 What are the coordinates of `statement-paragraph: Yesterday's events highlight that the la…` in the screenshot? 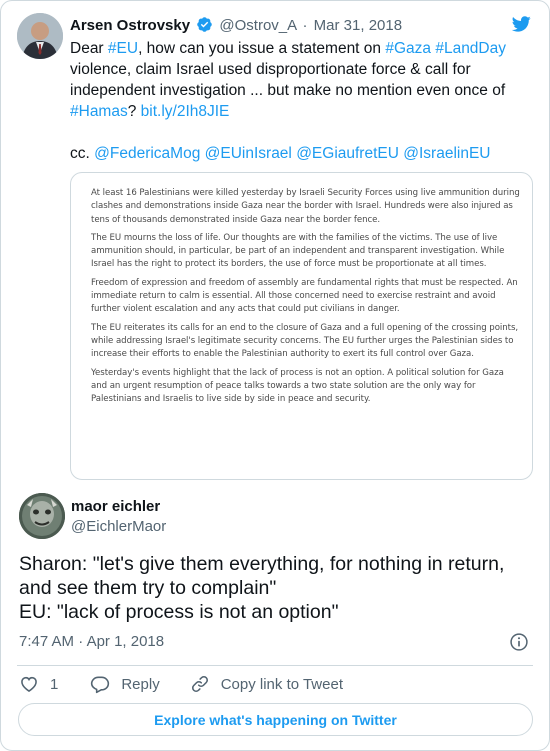 It's located at (297, 386).